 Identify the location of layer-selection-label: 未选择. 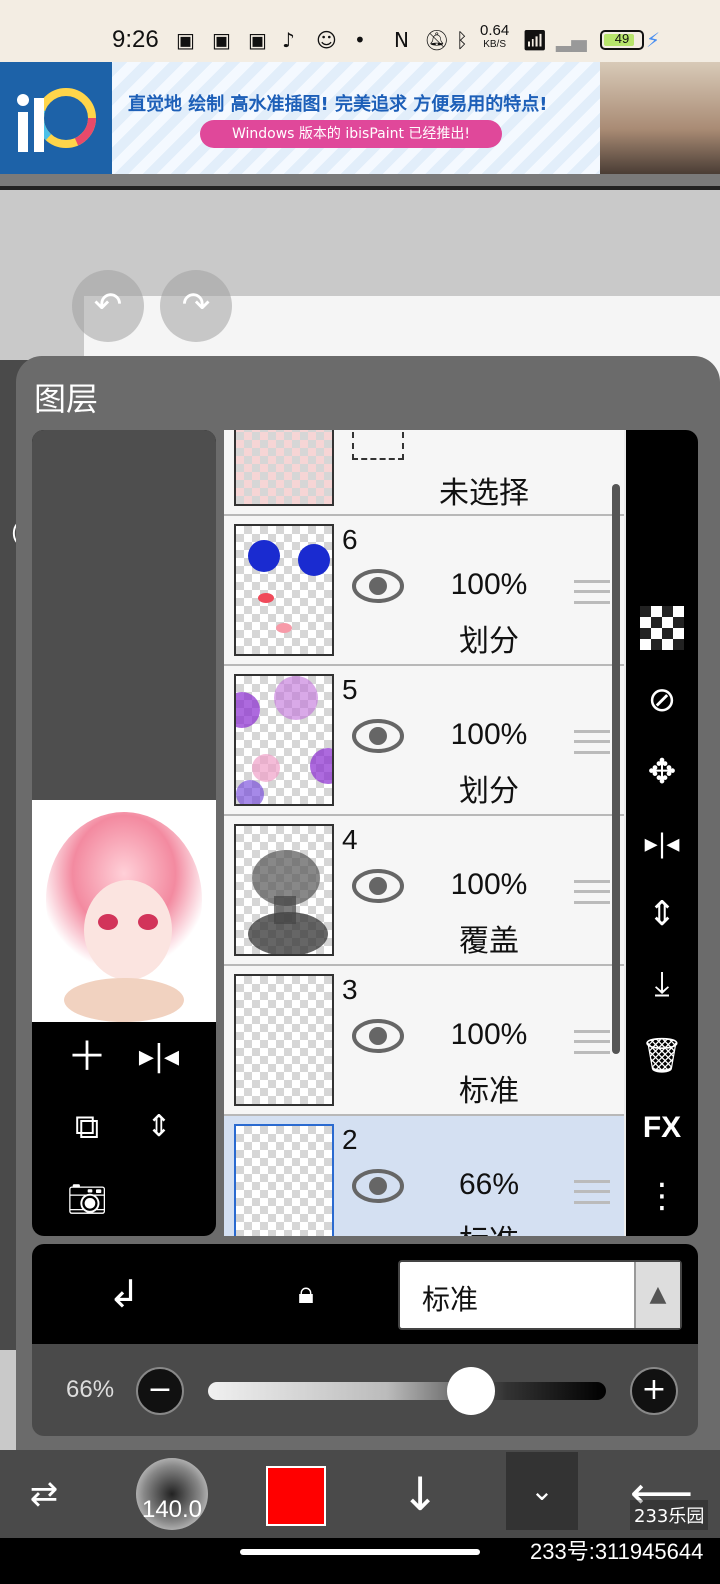
(484, 493).